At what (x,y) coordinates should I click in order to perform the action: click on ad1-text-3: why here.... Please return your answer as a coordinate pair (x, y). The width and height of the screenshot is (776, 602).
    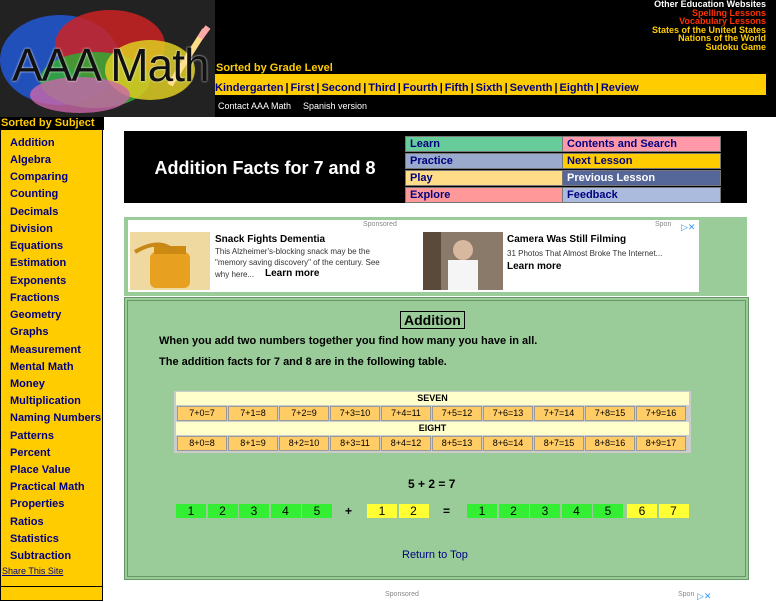
    Looking at the image, I should click on (235, 274).